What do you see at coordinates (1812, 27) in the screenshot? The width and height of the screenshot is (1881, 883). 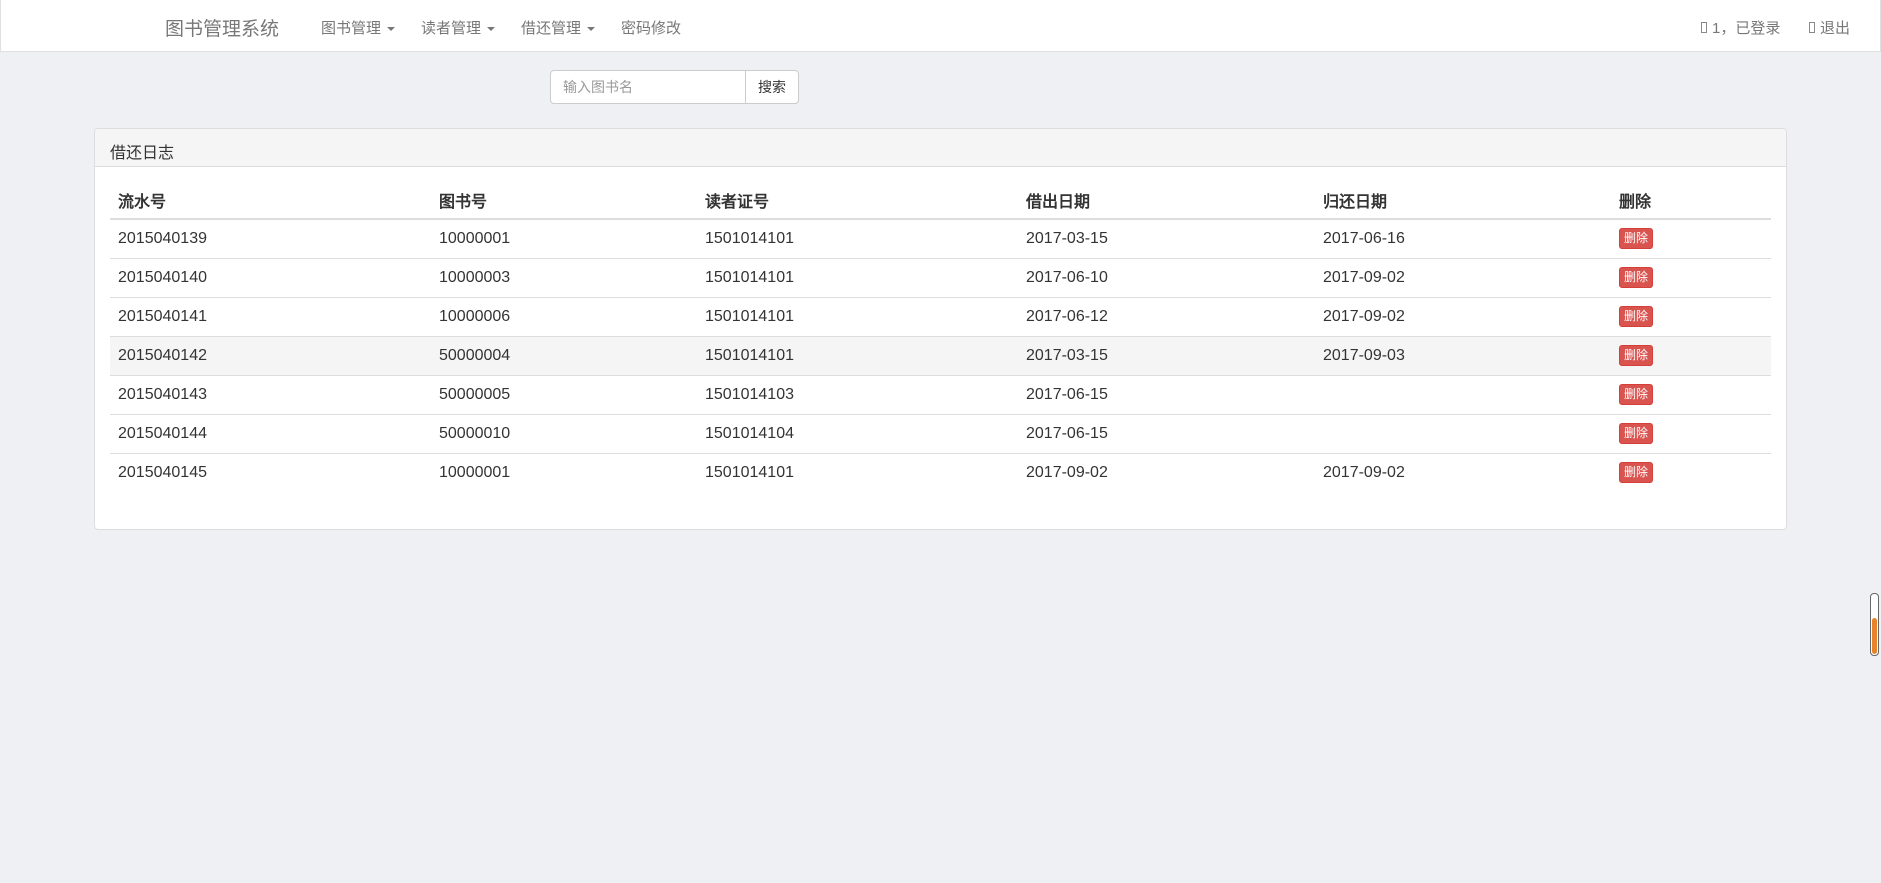 I see `logout-icon` at bounding box center [1812, 27].